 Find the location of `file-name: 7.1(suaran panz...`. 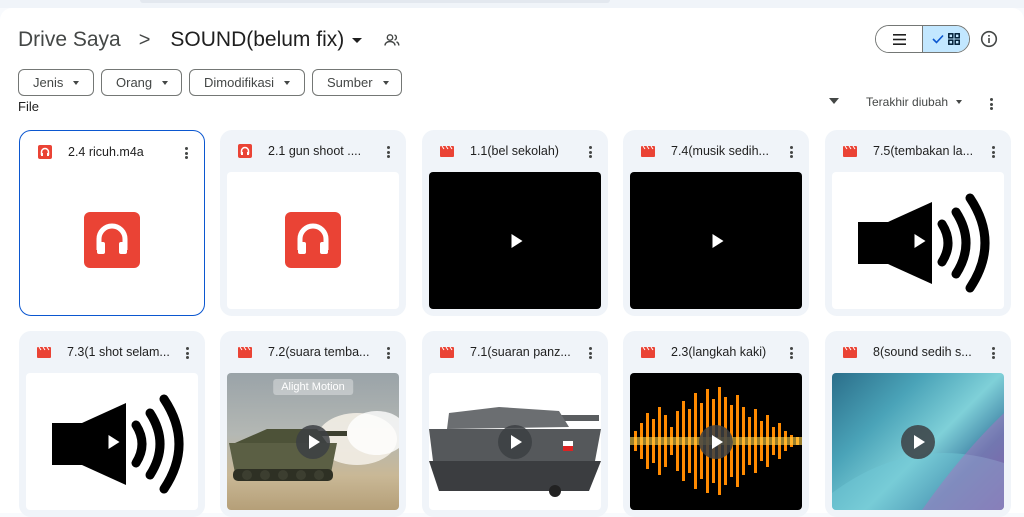

file-name: 7.1(suaran panz... is located at coordinates (520, 352).